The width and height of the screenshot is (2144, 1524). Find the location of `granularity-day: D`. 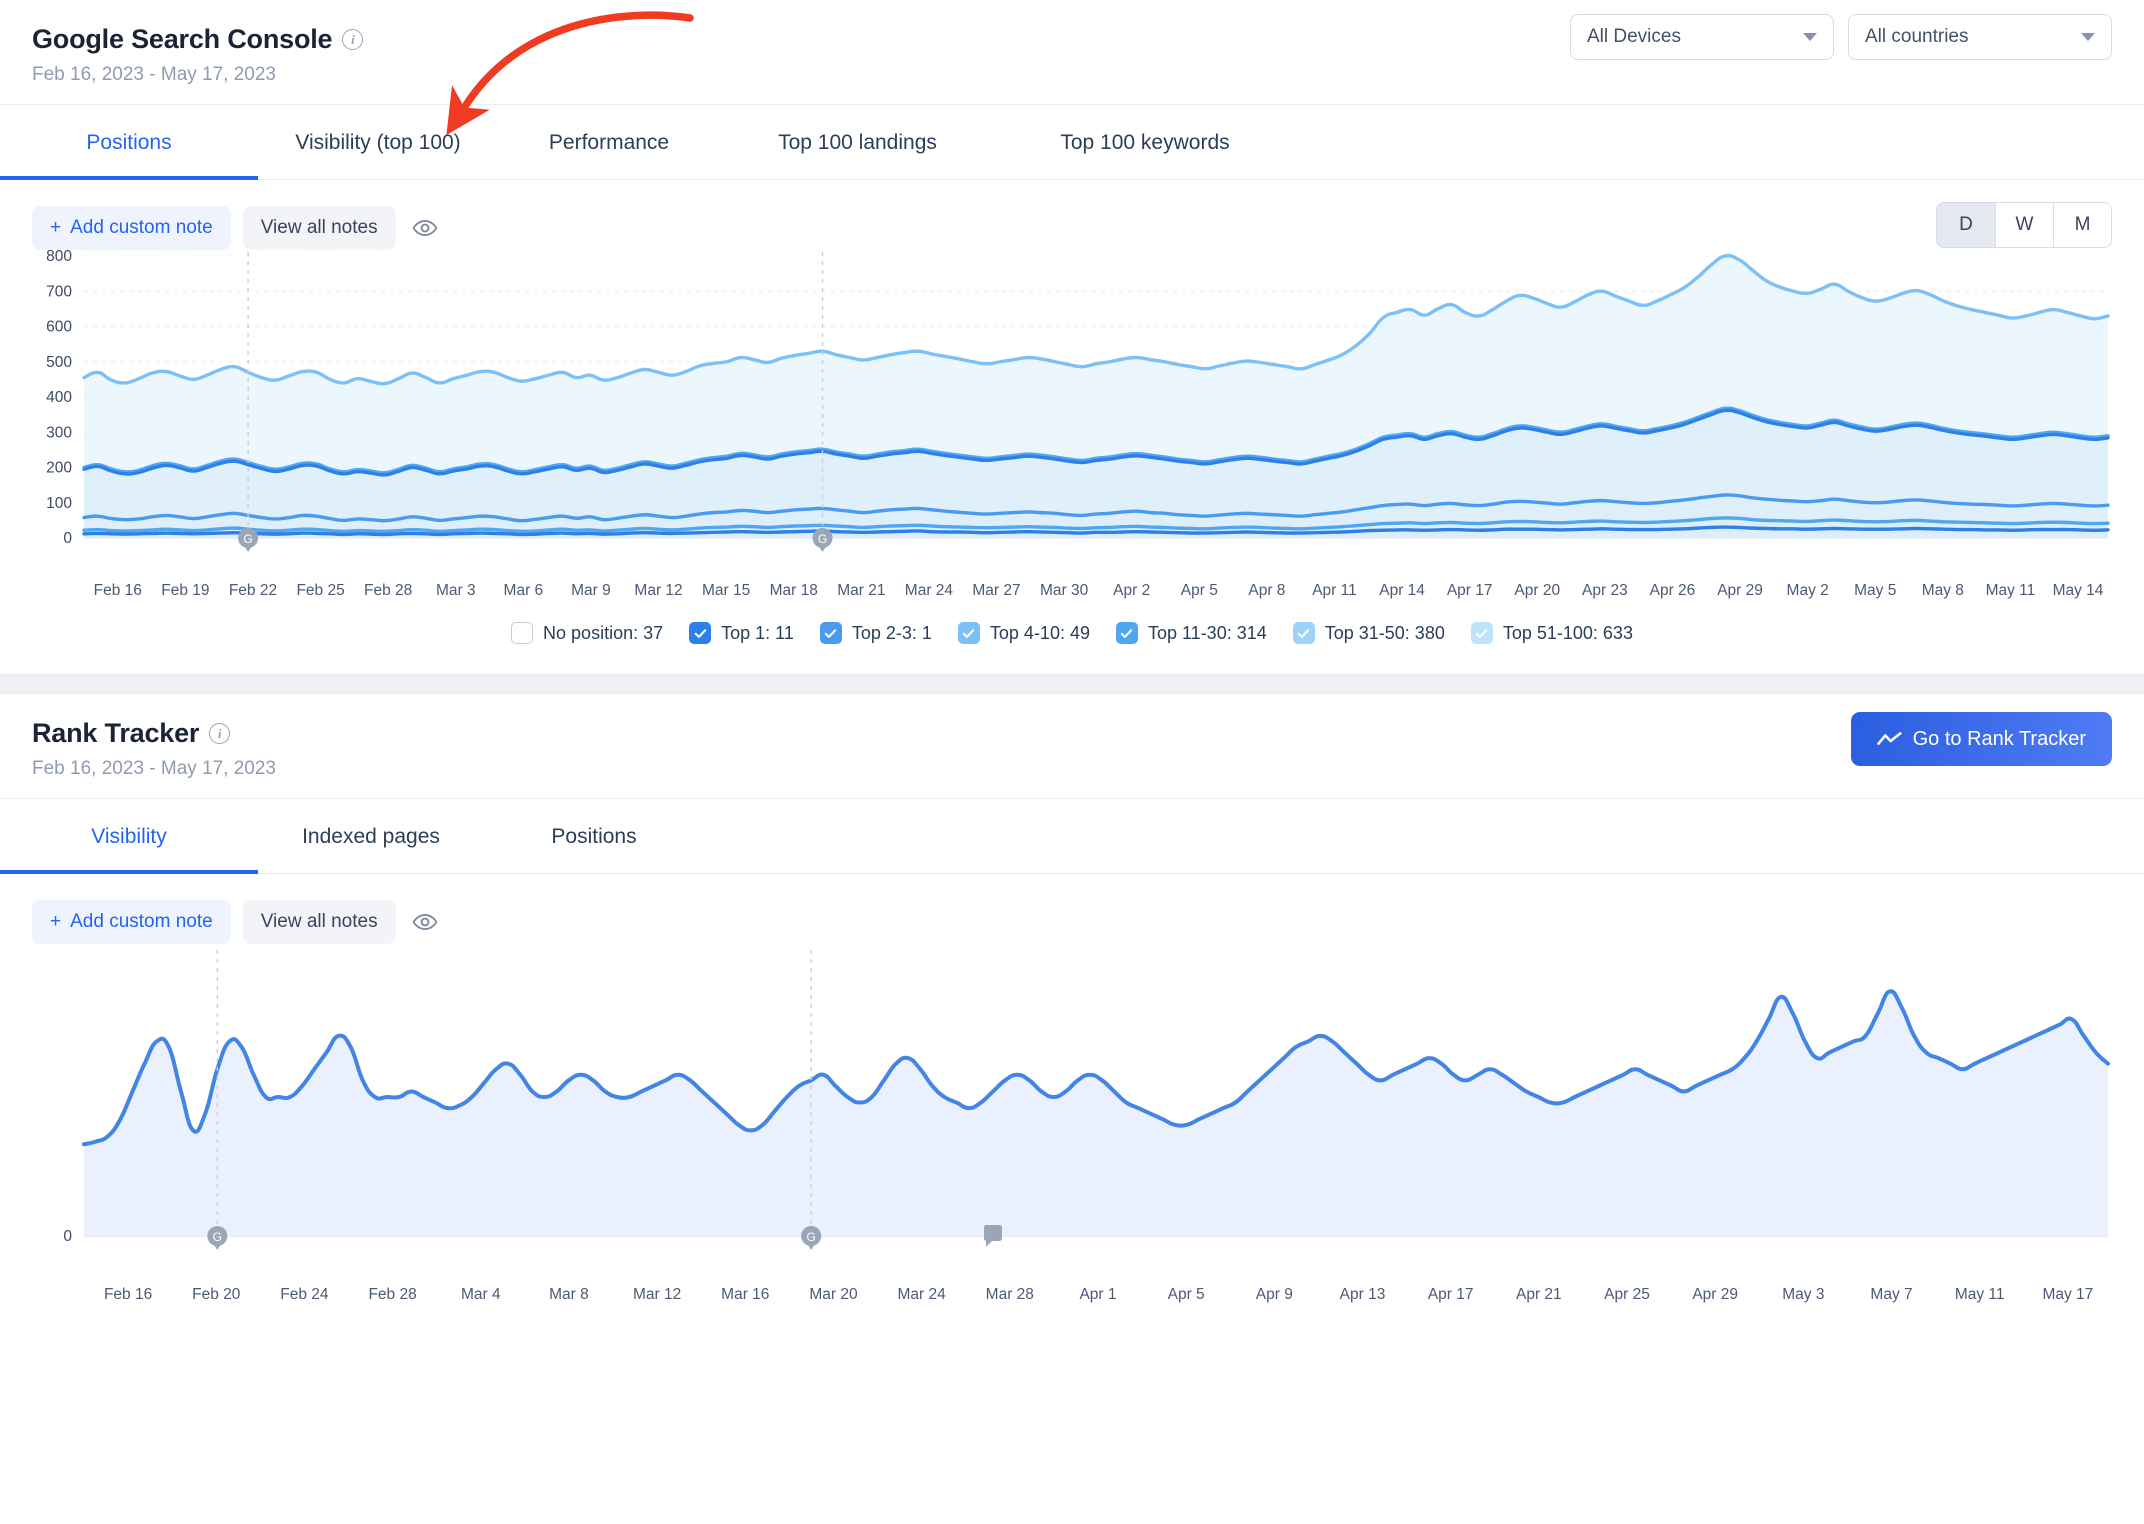

granularity-day: D is located at coordinates (1966, 225).